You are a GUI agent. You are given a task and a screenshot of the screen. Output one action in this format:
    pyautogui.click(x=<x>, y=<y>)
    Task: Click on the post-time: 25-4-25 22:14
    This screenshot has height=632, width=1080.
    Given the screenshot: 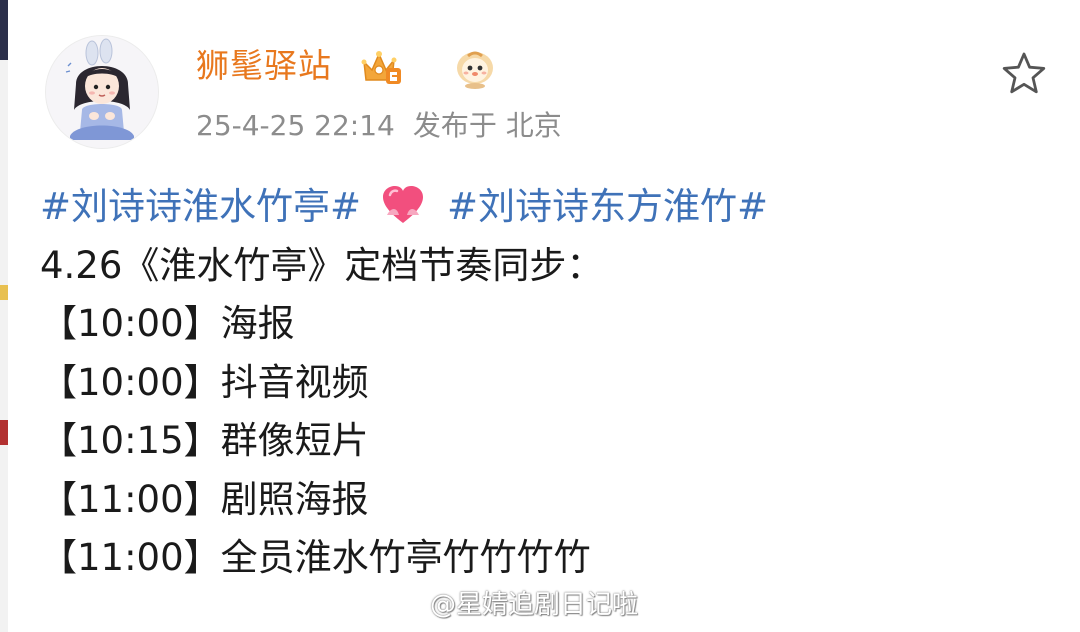 What is the action you would take?
    pyautogui.click(x=295, y=125)
    